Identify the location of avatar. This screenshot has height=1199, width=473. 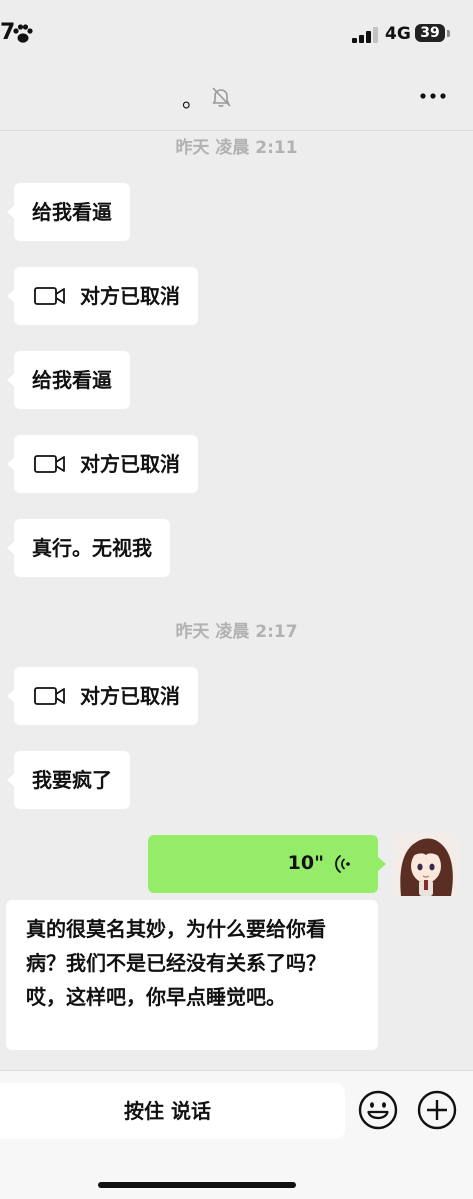
(426, 865).